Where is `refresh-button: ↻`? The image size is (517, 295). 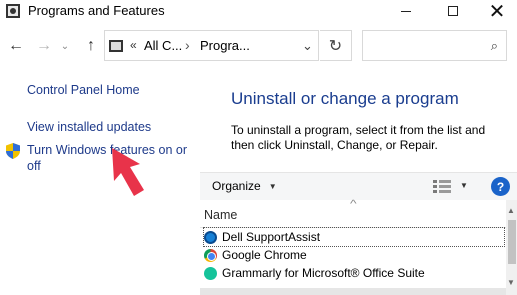 refresh-button: ↻ is located at coordinates (336, 45).